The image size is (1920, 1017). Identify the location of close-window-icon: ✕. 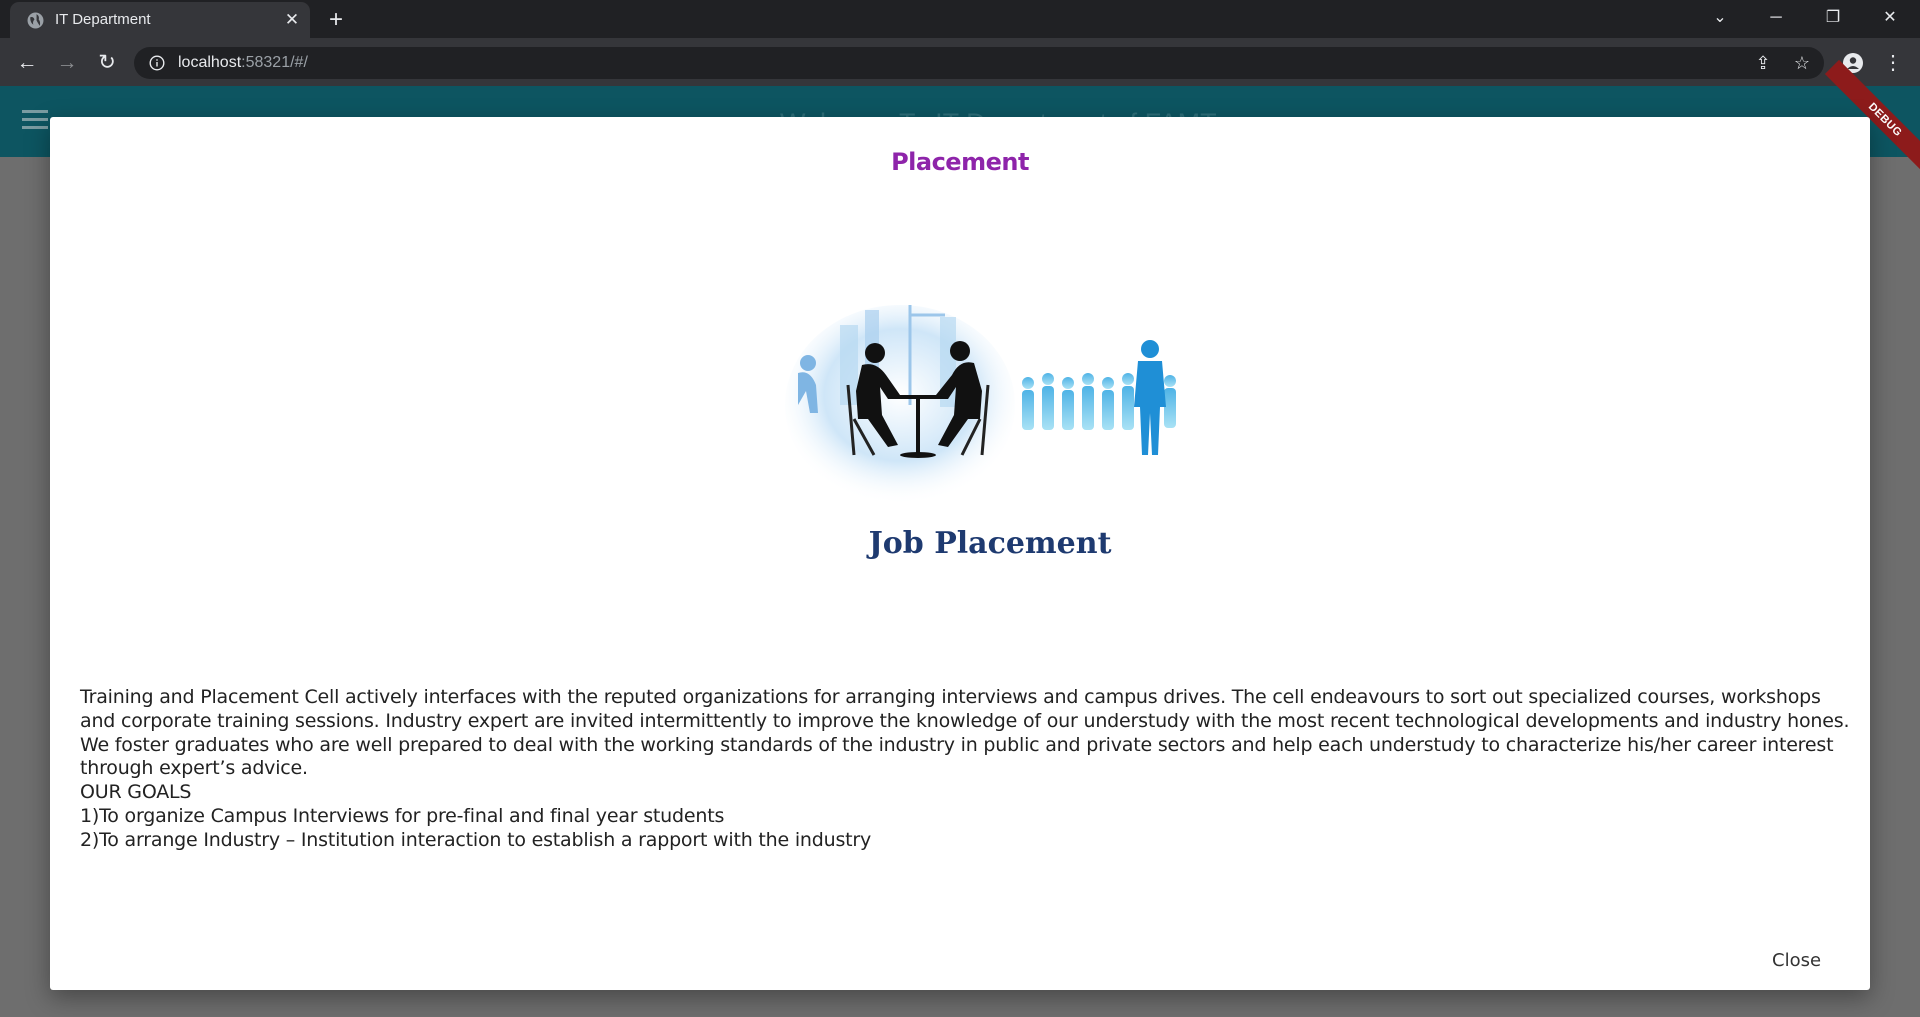
(1890, 18).